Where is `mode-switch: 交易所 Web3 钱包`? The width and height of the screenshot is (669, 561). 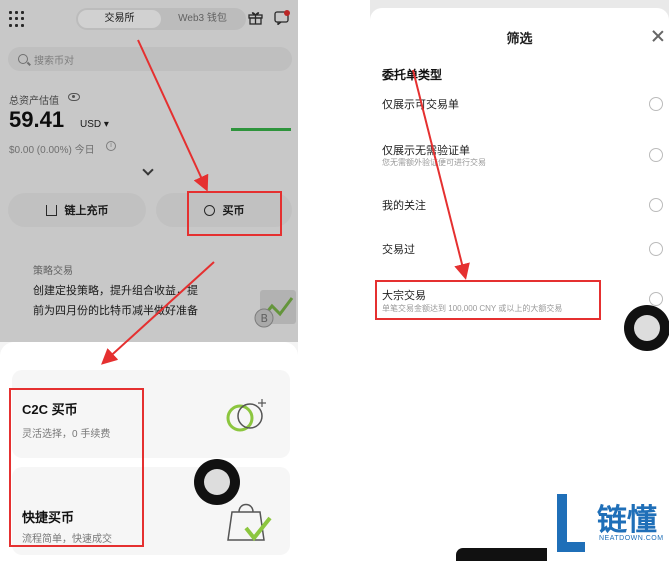
mode-switch: 交易所 Web3 钱包 is located at coordinates (161, 19).